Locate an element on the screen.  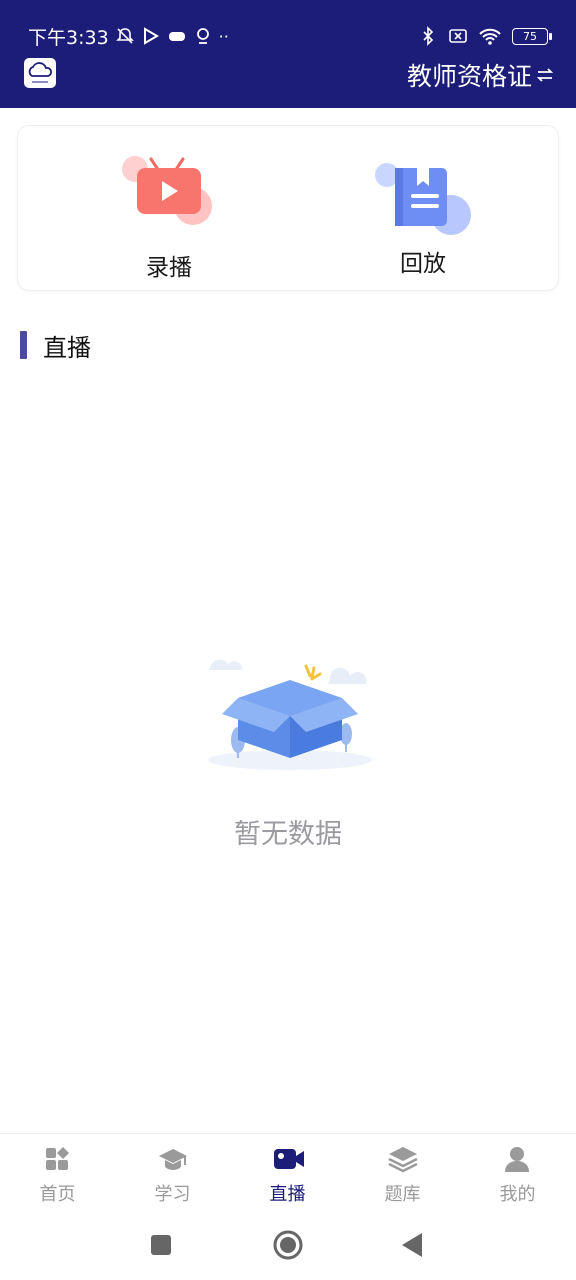
system-nav-bar is located at coordinates (288, 1248).